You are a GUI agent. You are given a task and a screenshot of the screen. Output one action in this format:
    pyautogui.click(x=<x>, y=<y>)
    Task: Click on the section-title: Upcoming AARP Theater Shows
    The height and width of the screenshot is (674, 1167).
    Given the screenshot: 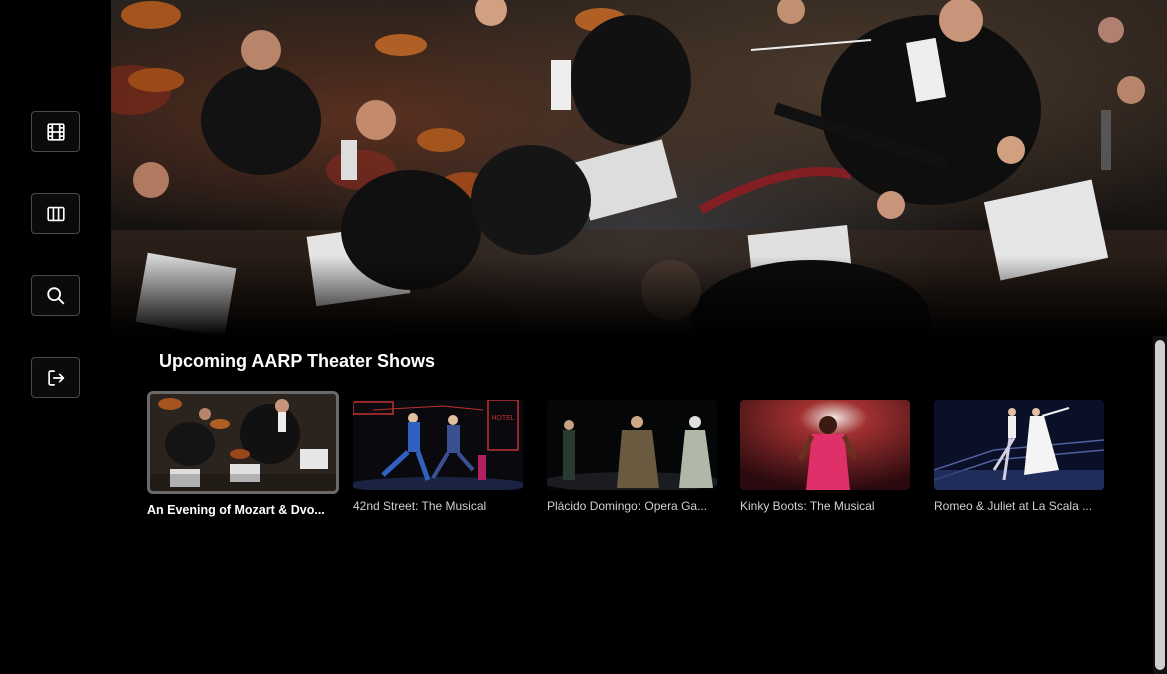 What is the action you would take?
    pyautogui.click(x=297, y=361)
    